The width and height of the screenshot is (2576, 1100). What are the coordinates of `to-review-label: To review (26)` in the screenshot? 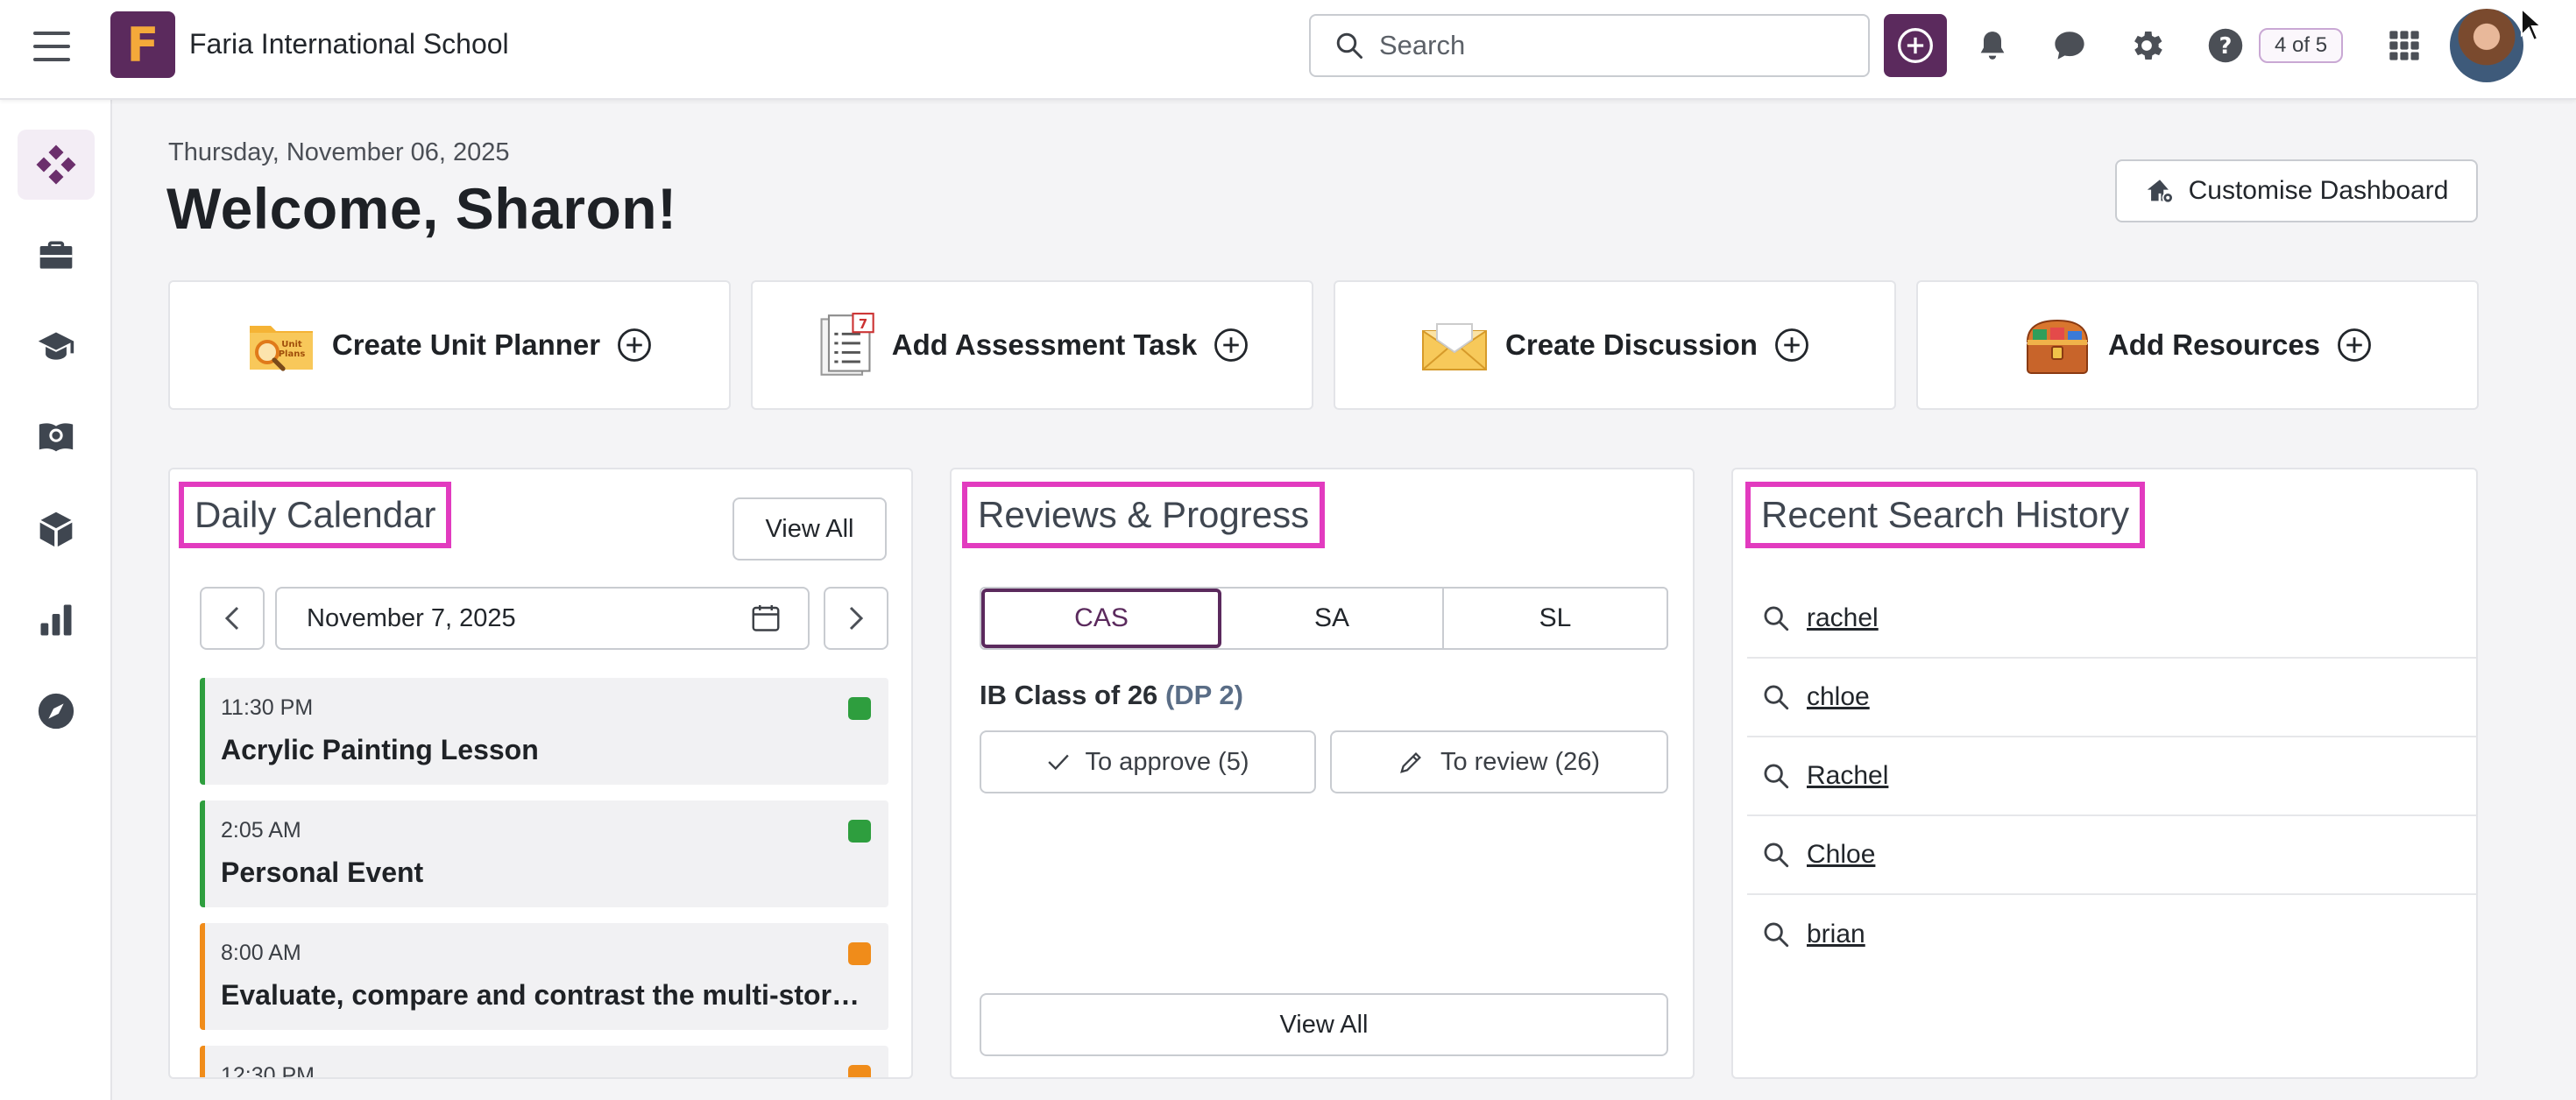 It's located at (1520, 761).